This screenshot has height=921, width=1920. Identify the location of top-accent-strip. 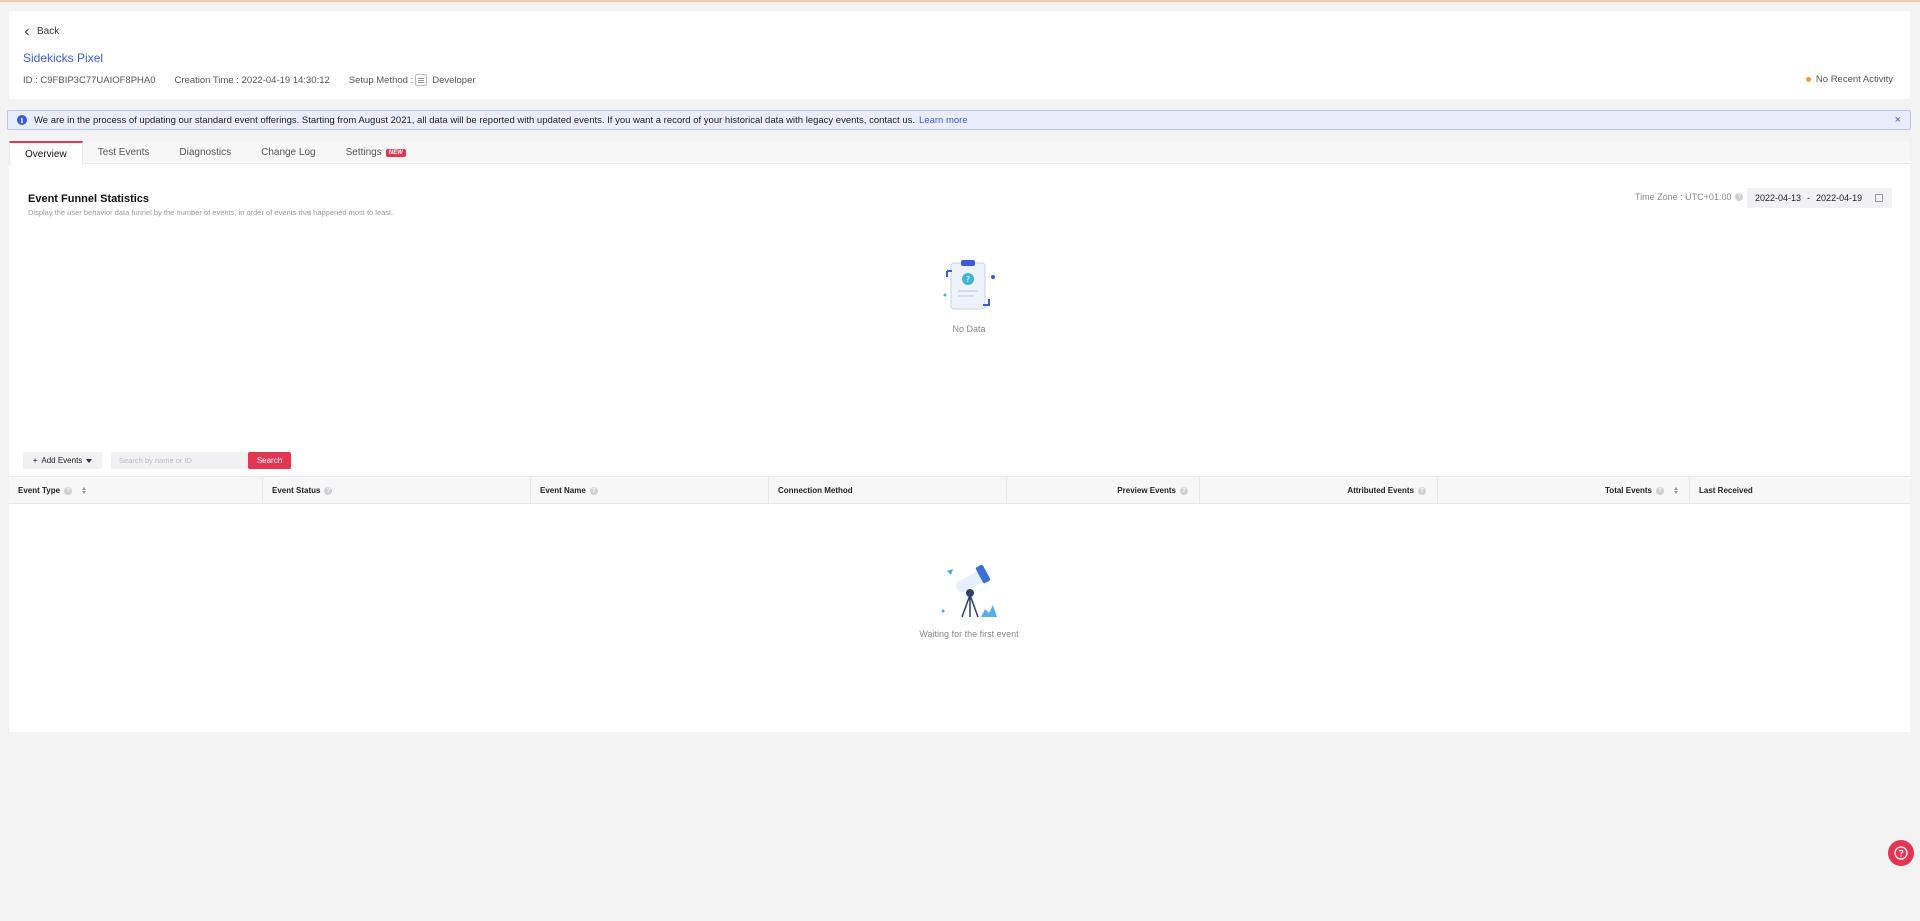
(960, 1).